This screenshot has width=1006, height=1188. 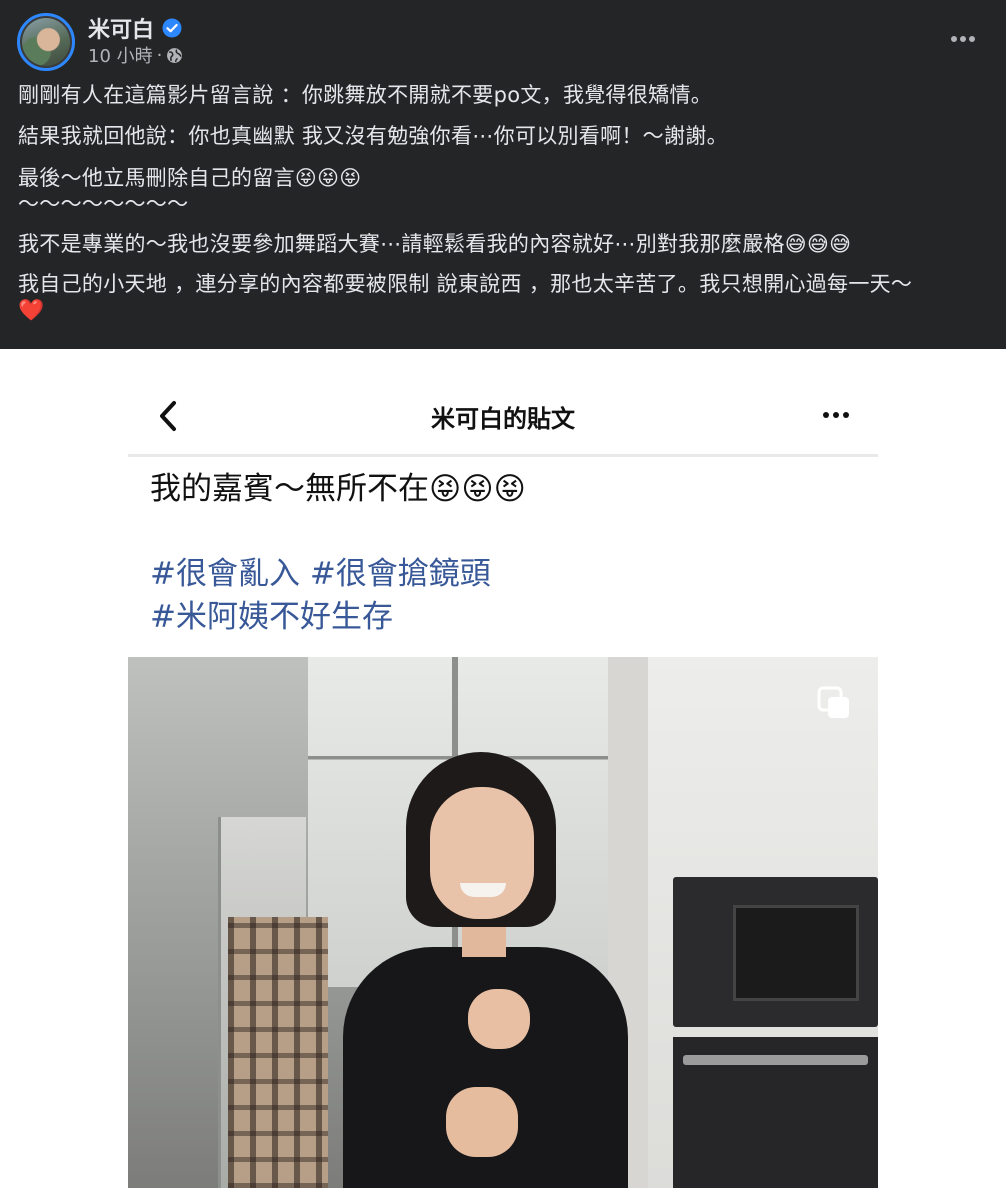 What do you see at coordinates (963, 39) in the screenshot?
I see `more-options-icon` at bounding box center [963, 39].